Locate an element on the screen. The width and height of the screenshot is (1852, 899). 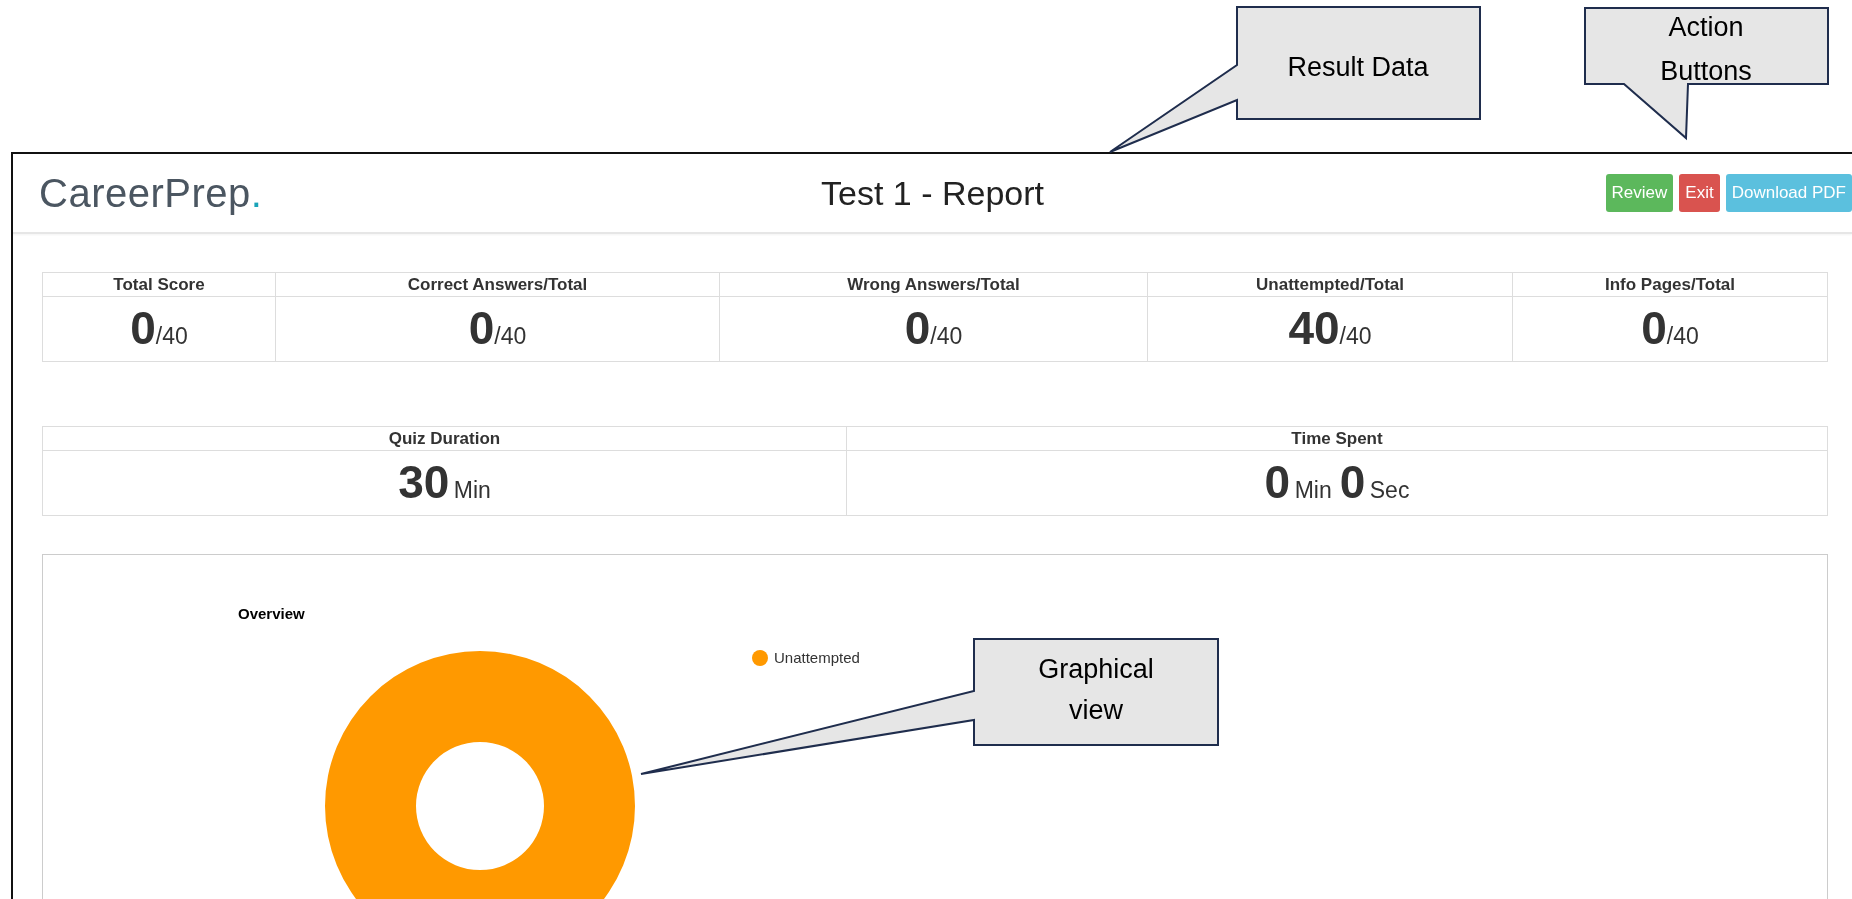
duration-value: 0 Min 0 Sec is located at coordinates (1337, 482).